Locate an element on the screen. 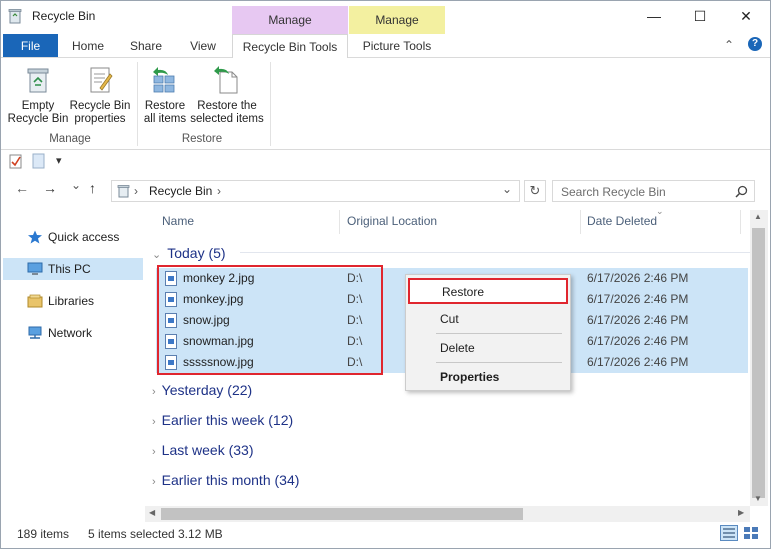 This screenshot has height=549, width=771. props-label-1: Recycle Bin is located at coordinates (100, 106).